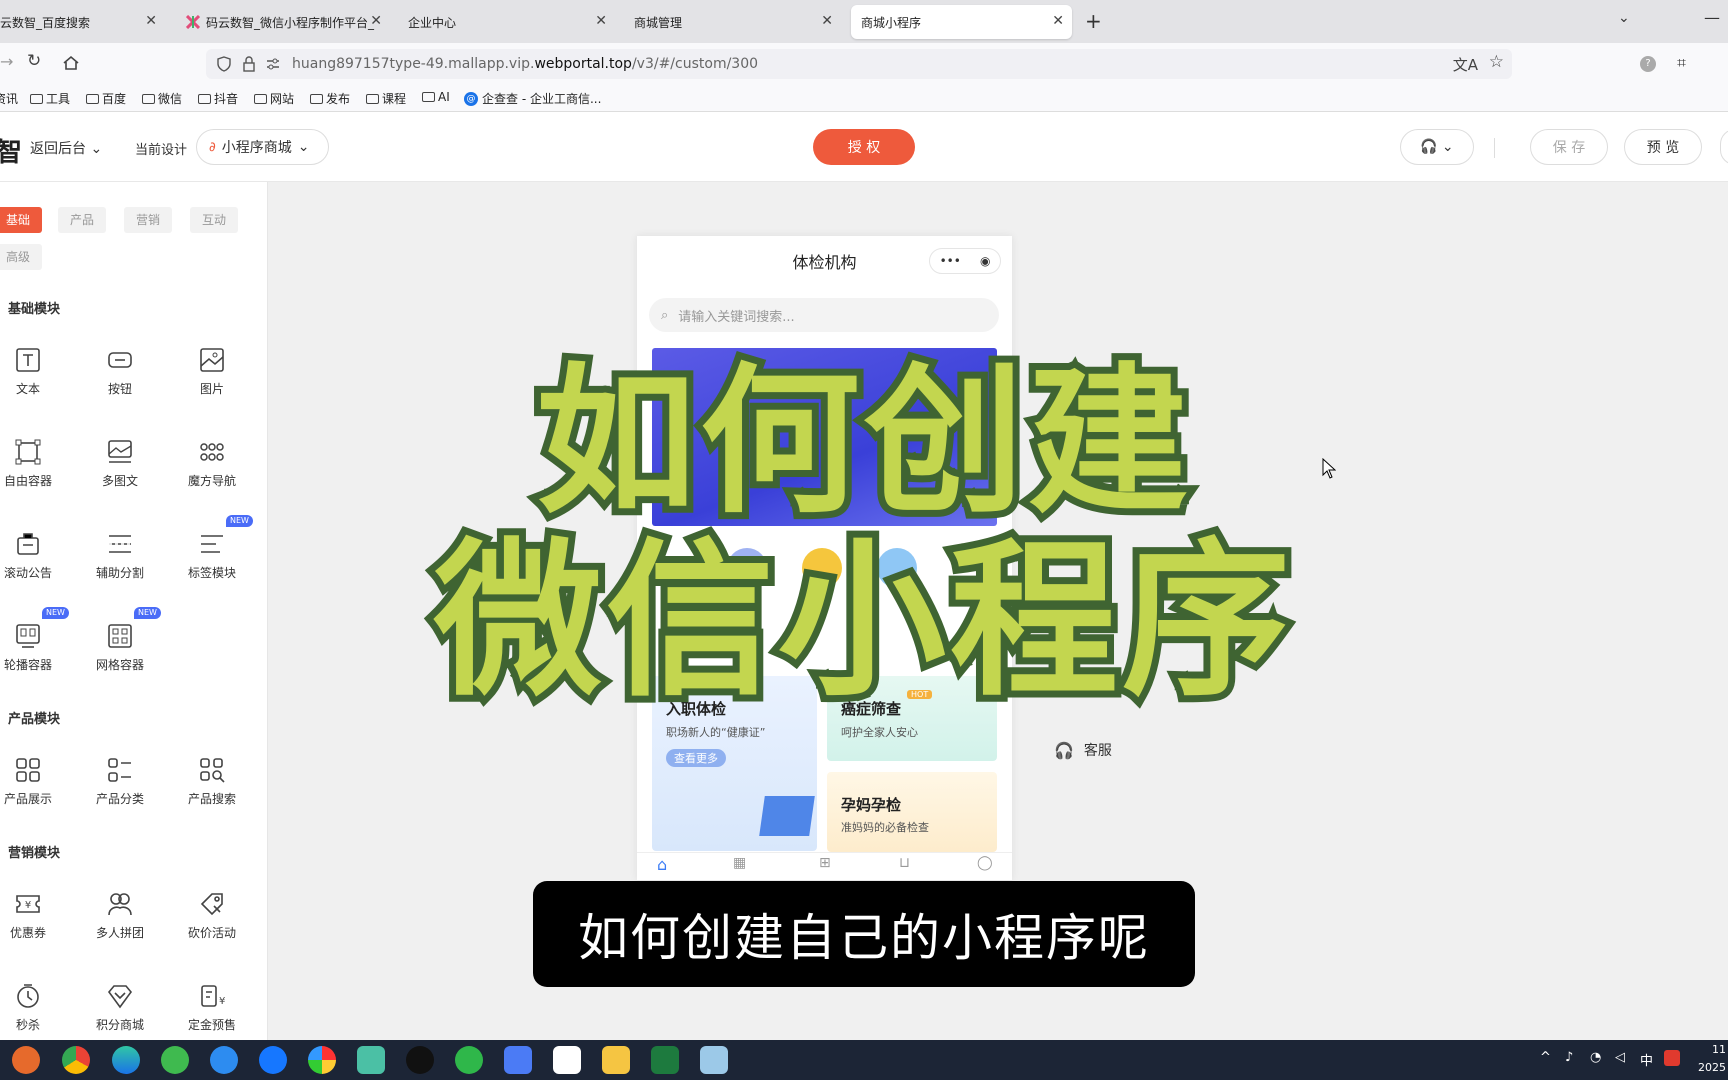 The height and width of the screenshot is (1080, 1728). I want to click on phone-tabbar: ⌂ ▦ ⊞ ⊔ ◯, so click(824, 866).